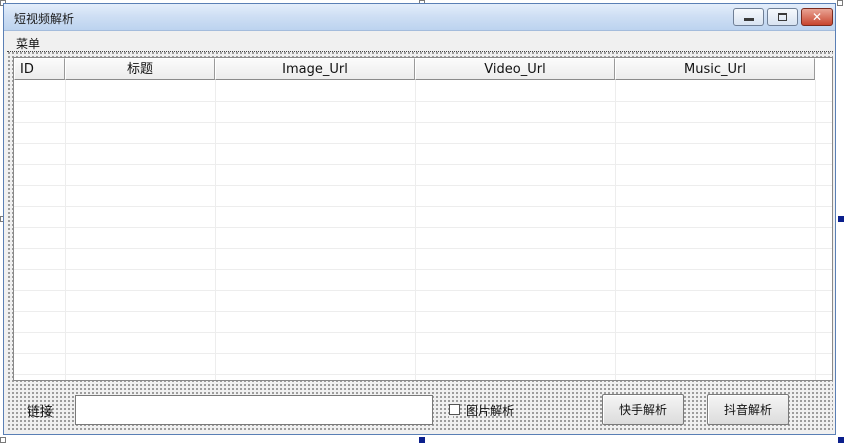 The image size is (849, 447). I want to click on close-icon: ✕, so click(817, 17).